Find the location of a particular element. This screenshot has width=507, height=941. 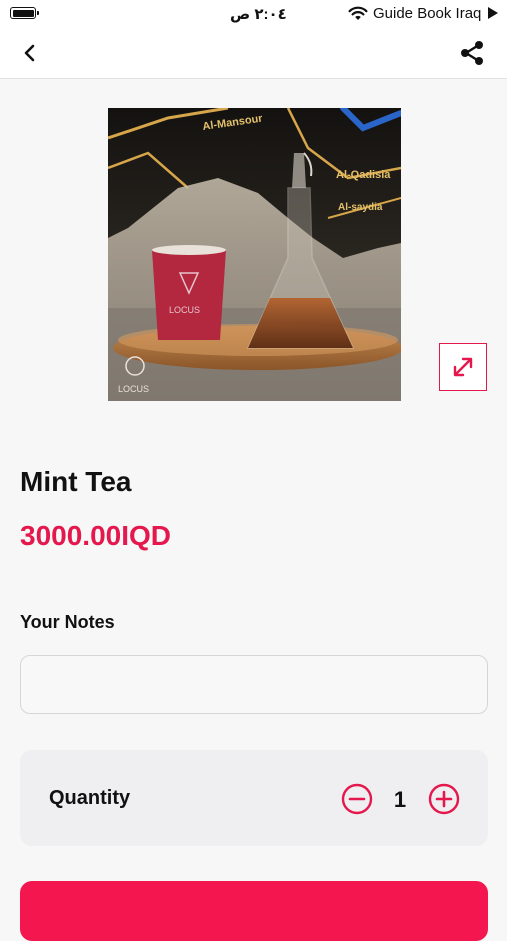

notes-input is located at coordinates (254, 684).